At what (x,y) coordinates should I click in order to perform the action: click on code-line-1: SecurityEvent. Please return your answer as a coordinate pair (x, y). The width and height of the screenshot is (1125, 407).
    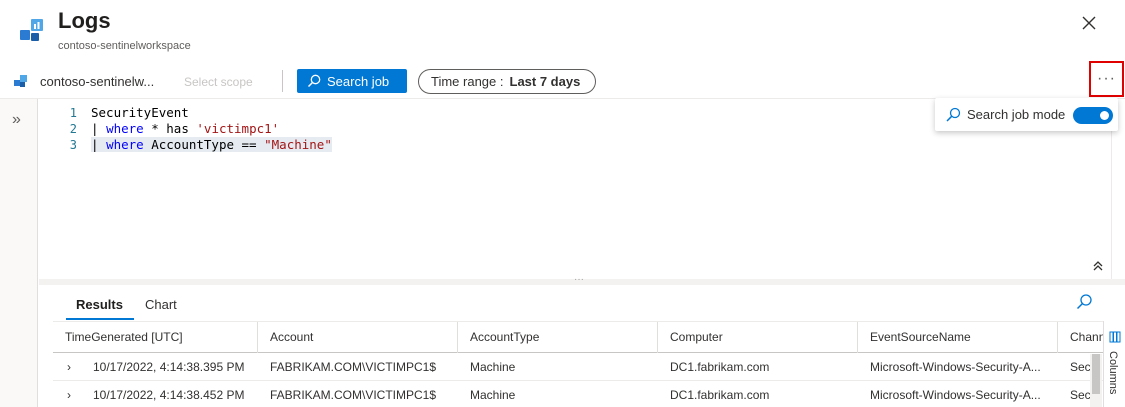
    Looking at the image, I should click on (140, 112).